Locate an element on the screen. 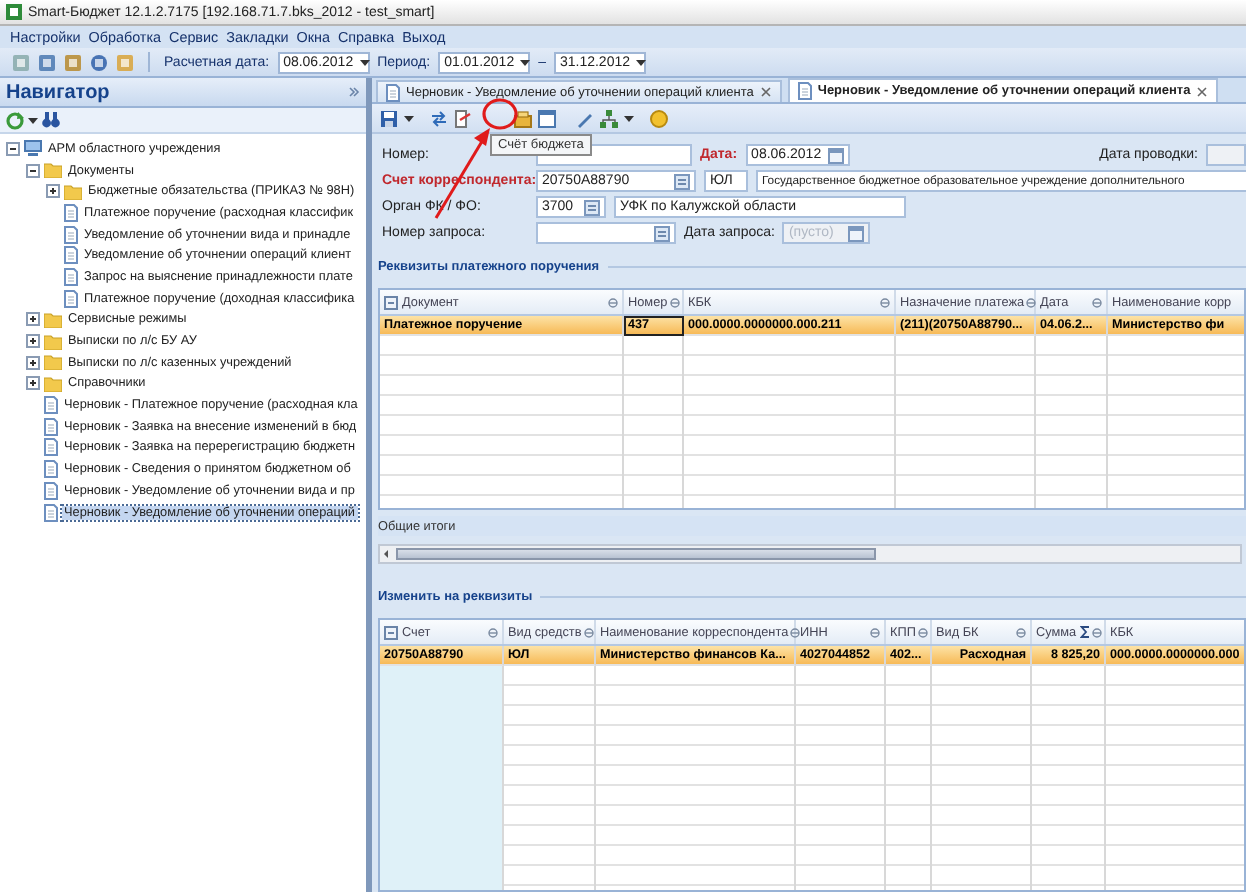  horizontal-scrollbar is located at coordinates (810, 554).